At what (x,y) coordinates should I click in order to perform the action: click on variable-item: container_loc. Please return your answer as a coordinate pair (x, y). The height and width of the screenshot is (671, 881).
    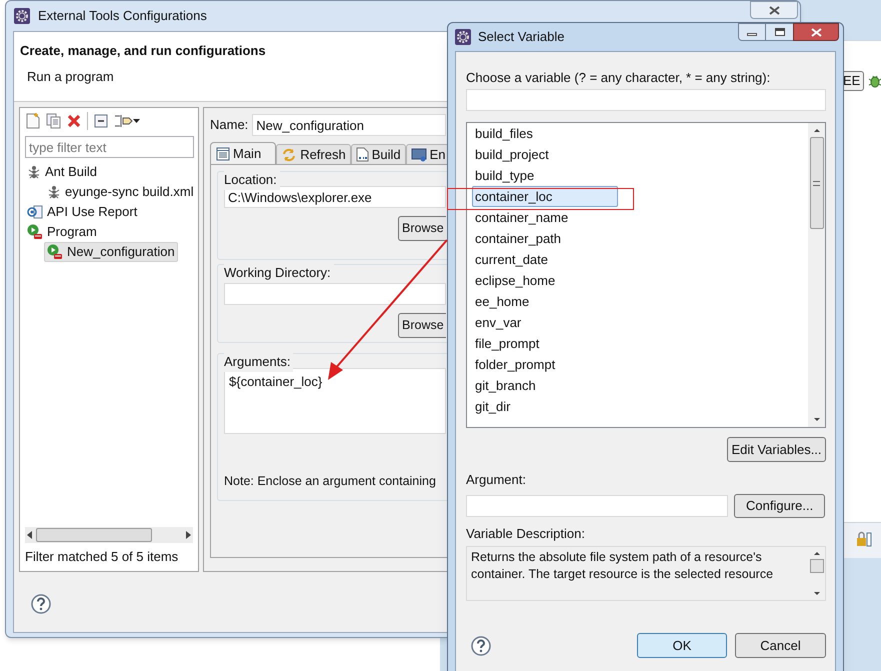
    Looking at the image, I should click on (545, 196).